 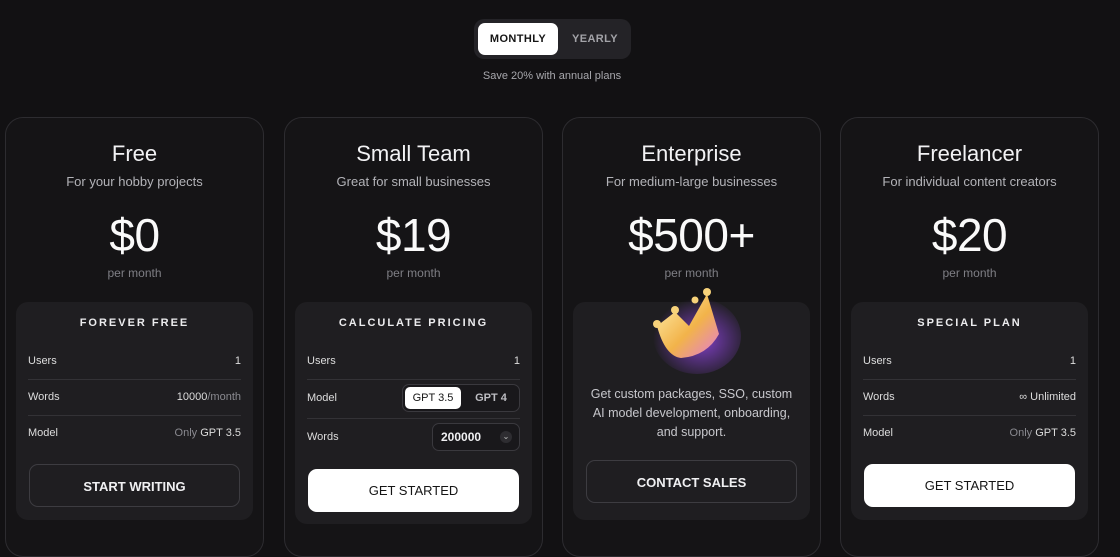 I want to click on words-select: 200000 ⌄, so click(x=476, y=437).